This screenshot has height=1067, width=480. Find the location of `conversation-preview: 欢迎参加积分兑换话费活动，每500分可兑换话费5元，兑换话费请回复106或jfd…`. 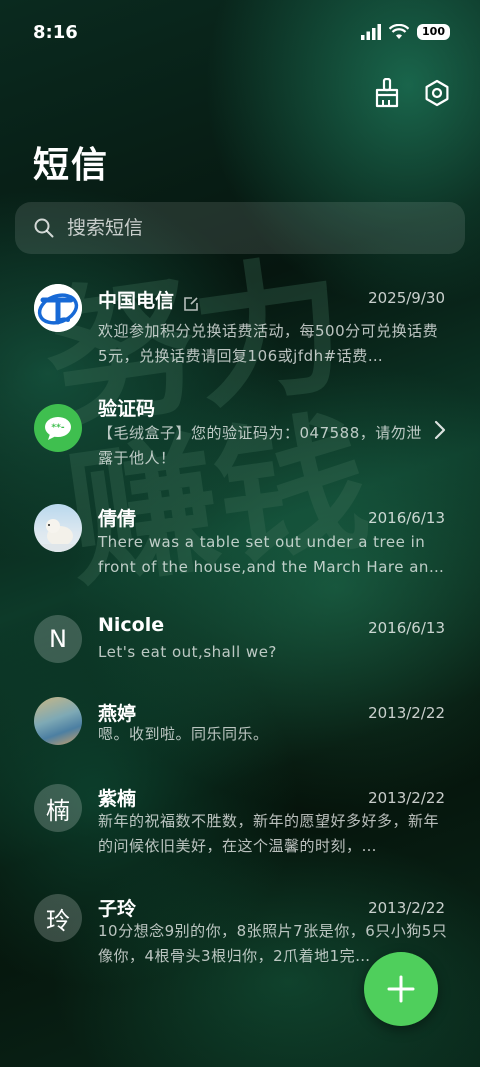

conversation-preview: 欢迎参加积分兑换话费活动，每500分可兑换话费5元，兑换话费请回复106或jfd… is located at coordinates (268, 343).